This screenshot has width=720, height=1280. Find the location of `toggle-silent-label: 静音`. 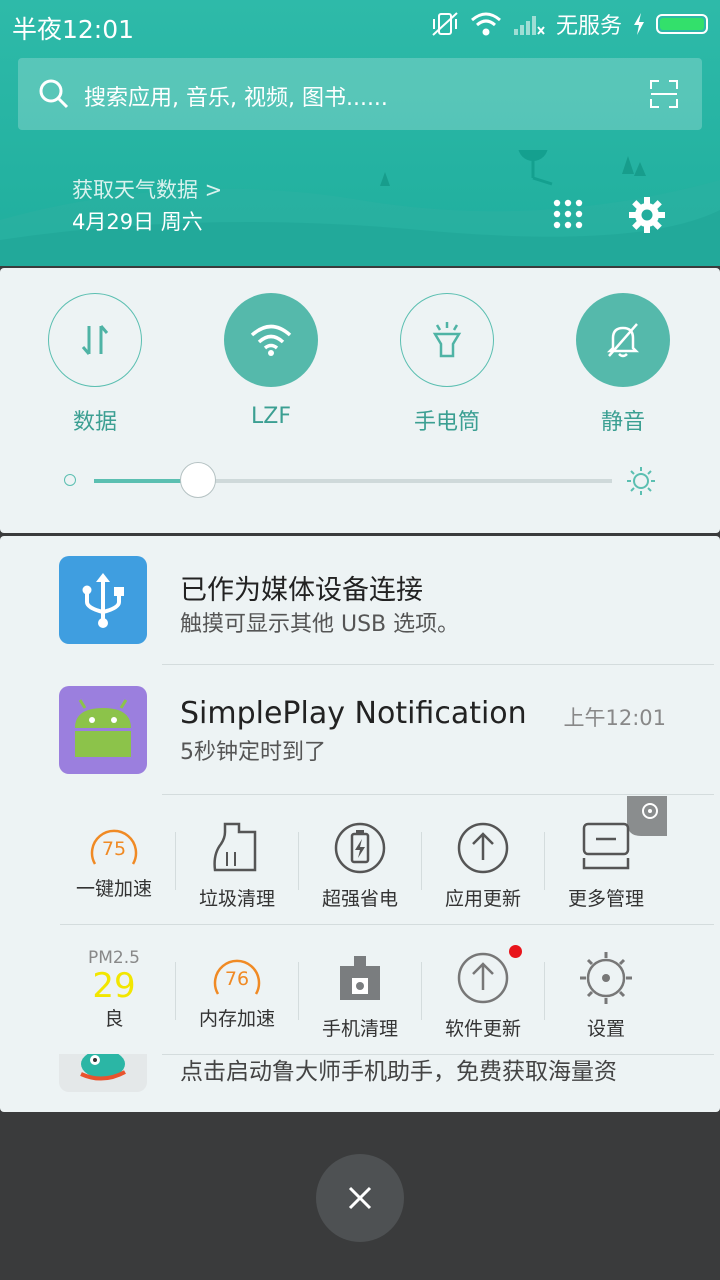

toggle-silent-label: 静音 is located at coordinates (622, 422).